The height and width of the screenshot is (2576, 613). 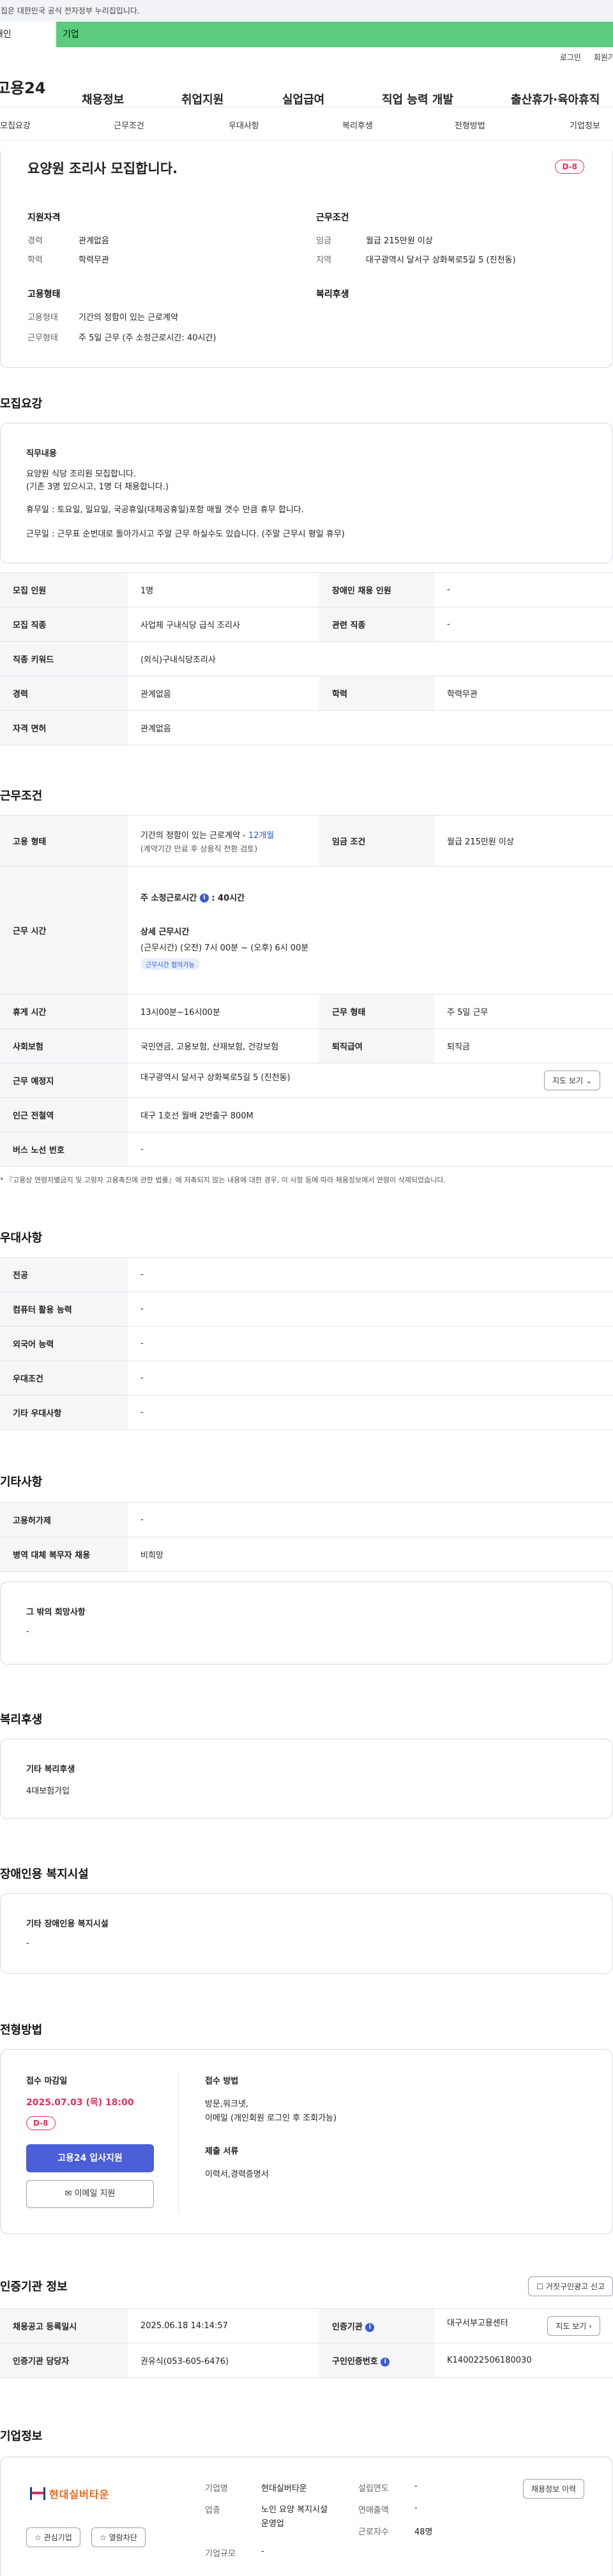 What do you see at coordinates (306, 1779) in the screenshot?
I see `welfare-card: 기타 복리후생 4대보험가입` at bounding box center [306, 1779].